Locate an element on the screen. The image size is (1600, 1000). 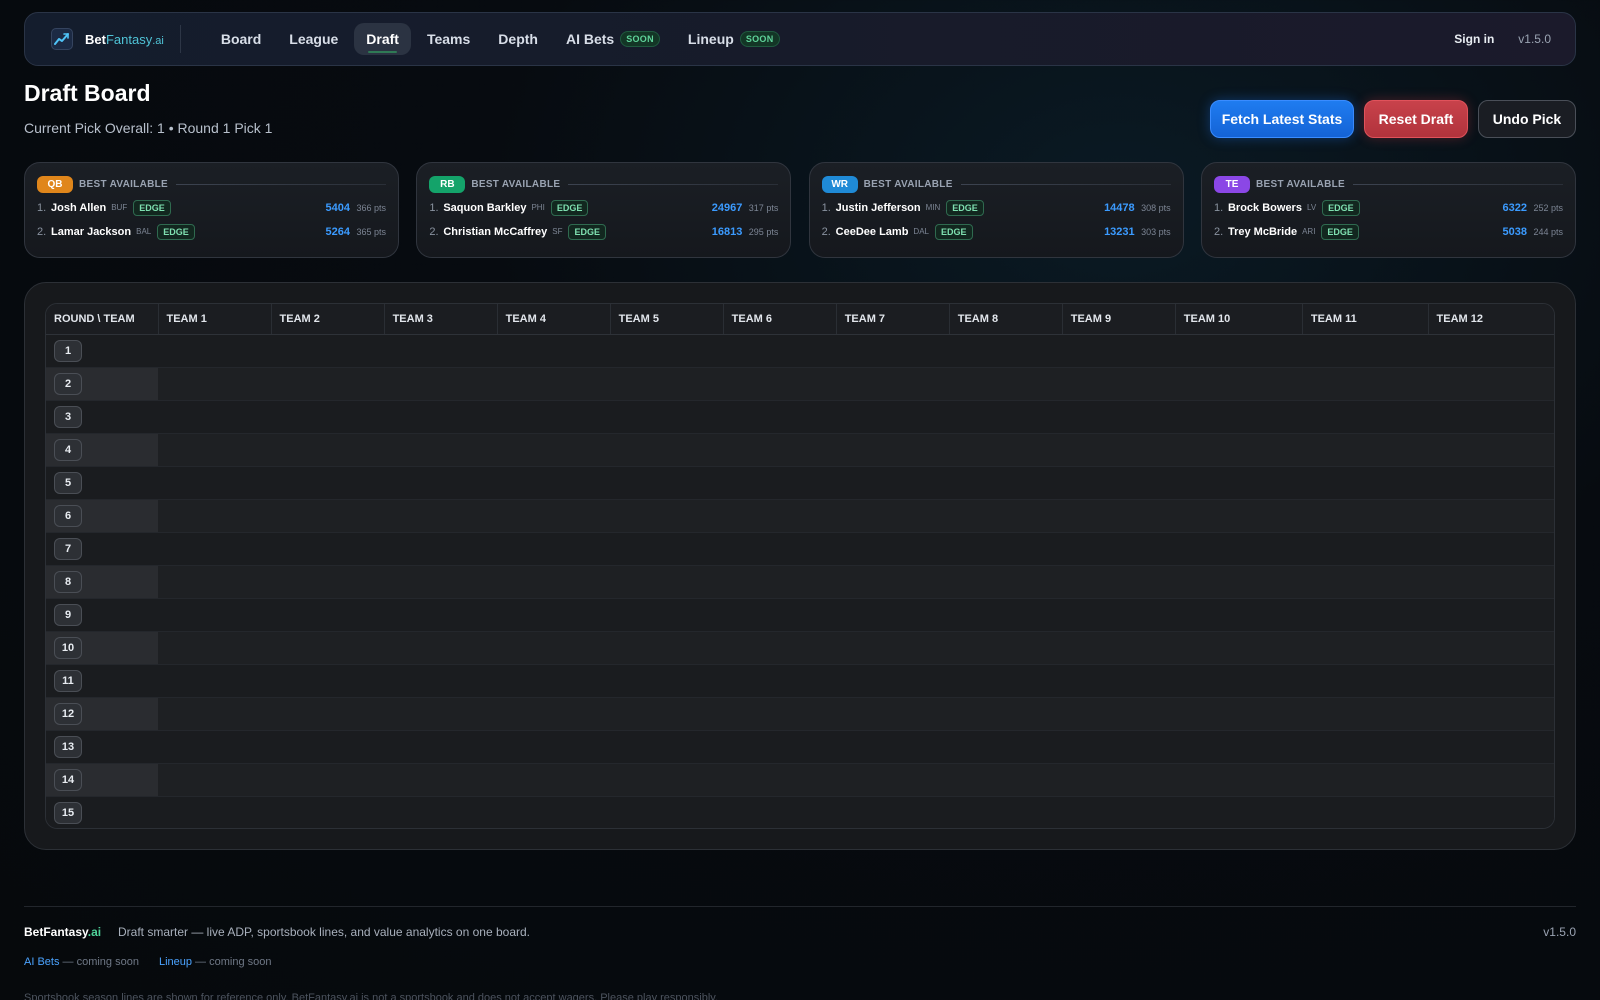
sign-in-link: Sign in is located at coordinates (1474, 39).